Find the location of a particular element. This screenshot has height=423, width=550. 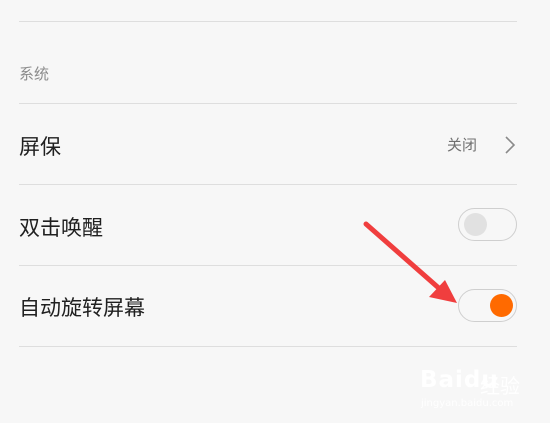

watermark-text: 经验 is located at coordinates (500, 386).